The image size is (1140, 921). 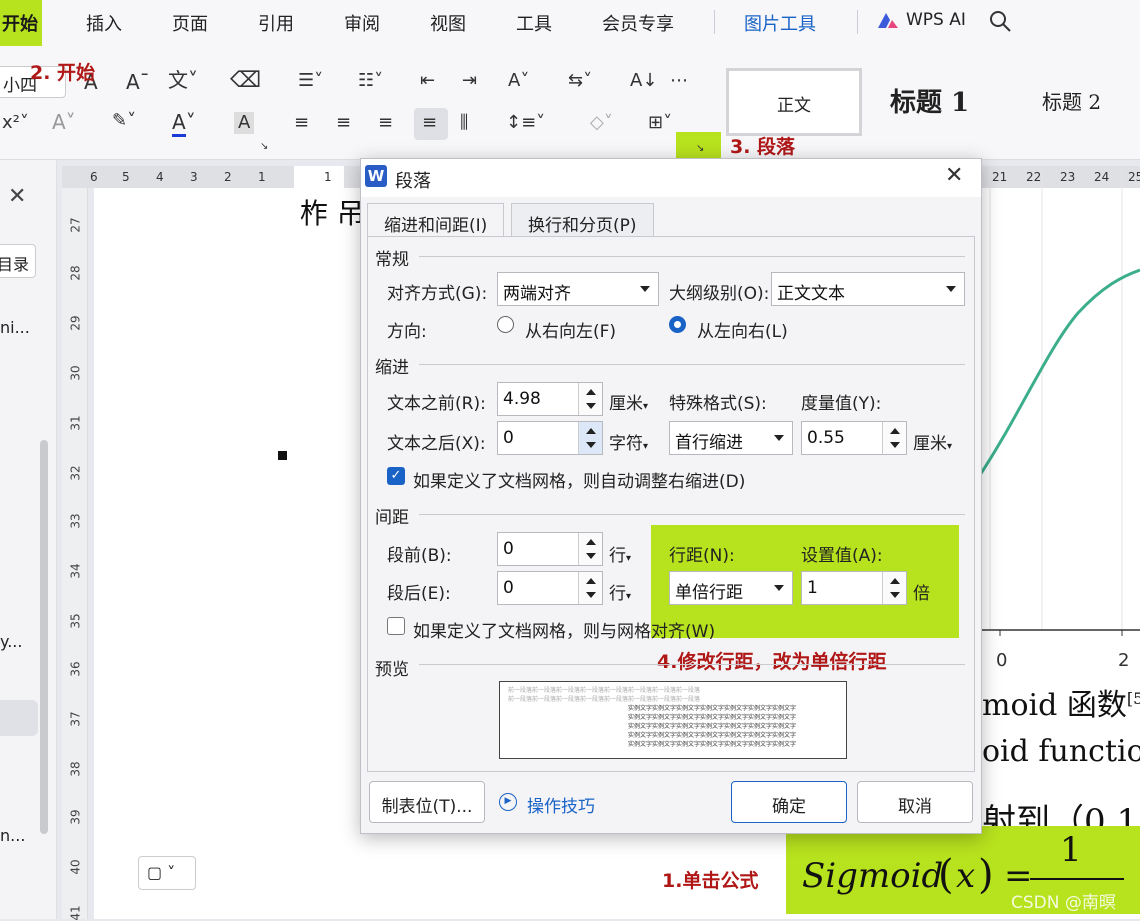 I want to click on space-after-stepper: 0, so click(x=550, y=588).